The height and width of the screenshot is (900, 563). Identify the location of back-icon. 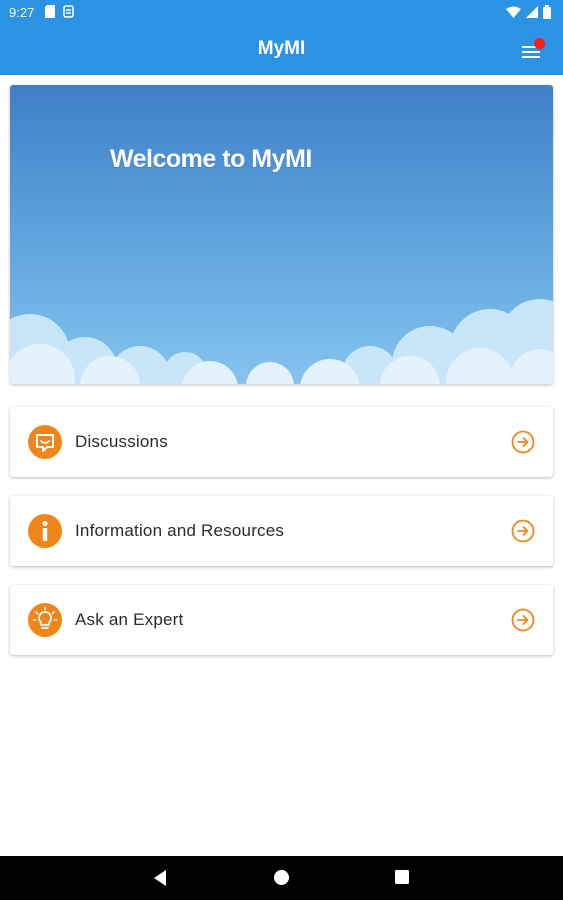
(161, 878).